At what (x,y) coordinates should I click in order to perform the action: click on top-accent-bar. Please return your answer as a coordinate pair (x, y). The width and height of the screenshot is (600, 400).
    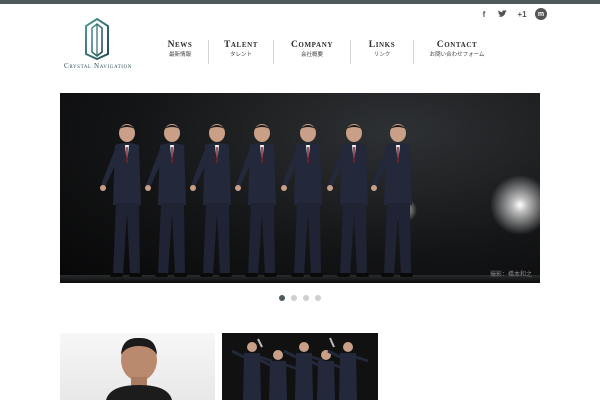
    Looking at the image, I should click on (300, 2).